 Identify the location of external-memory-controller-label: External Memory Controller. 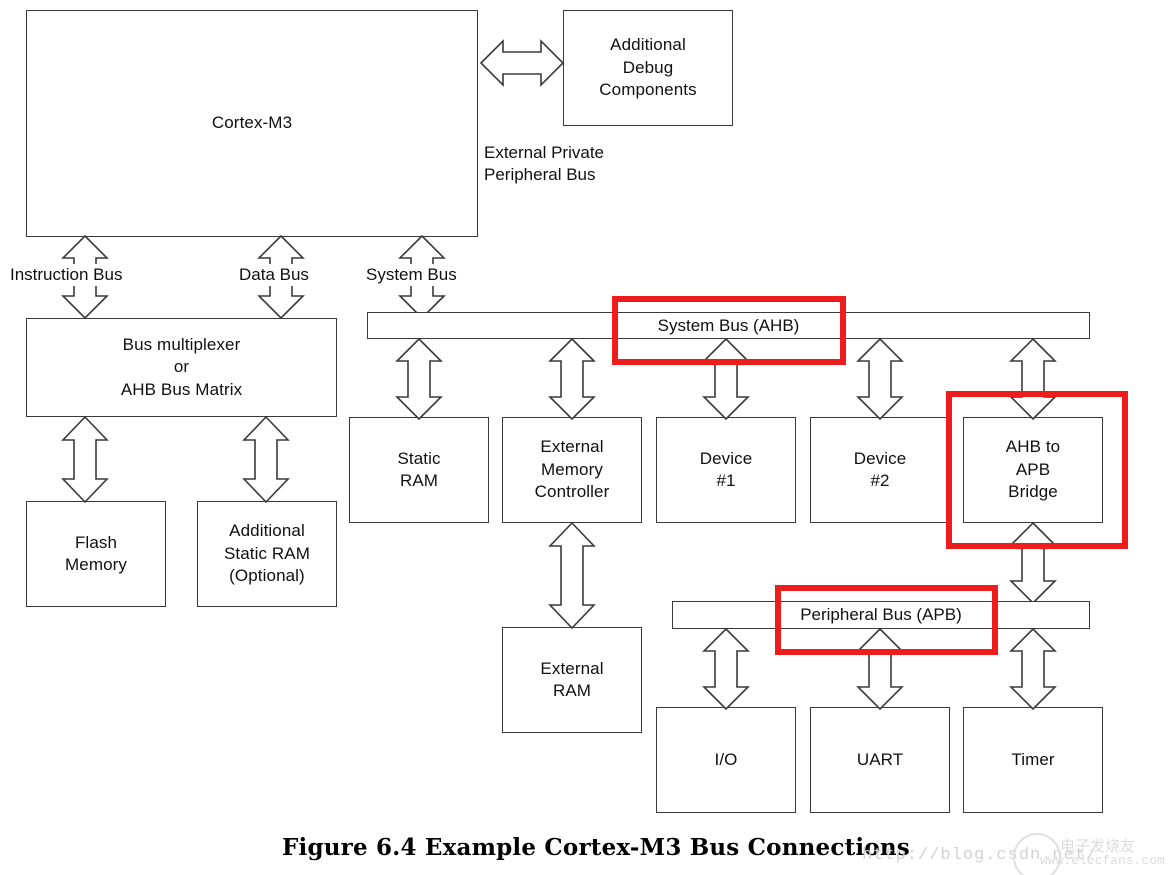
(572, 469).